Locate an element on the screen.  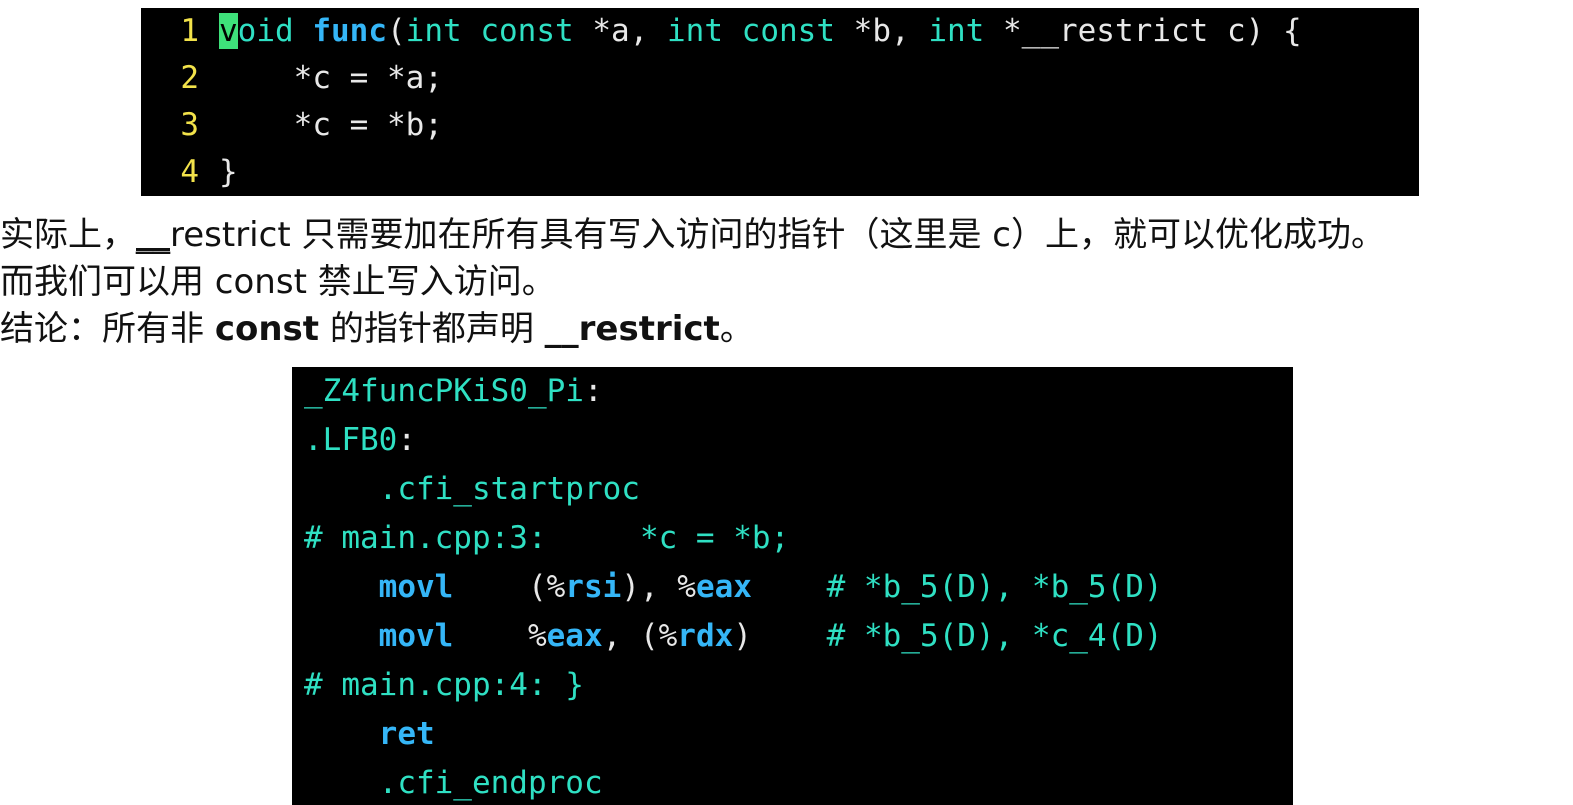
asm-line: # main.cpp:4: } is located at coordinates (792, 685).